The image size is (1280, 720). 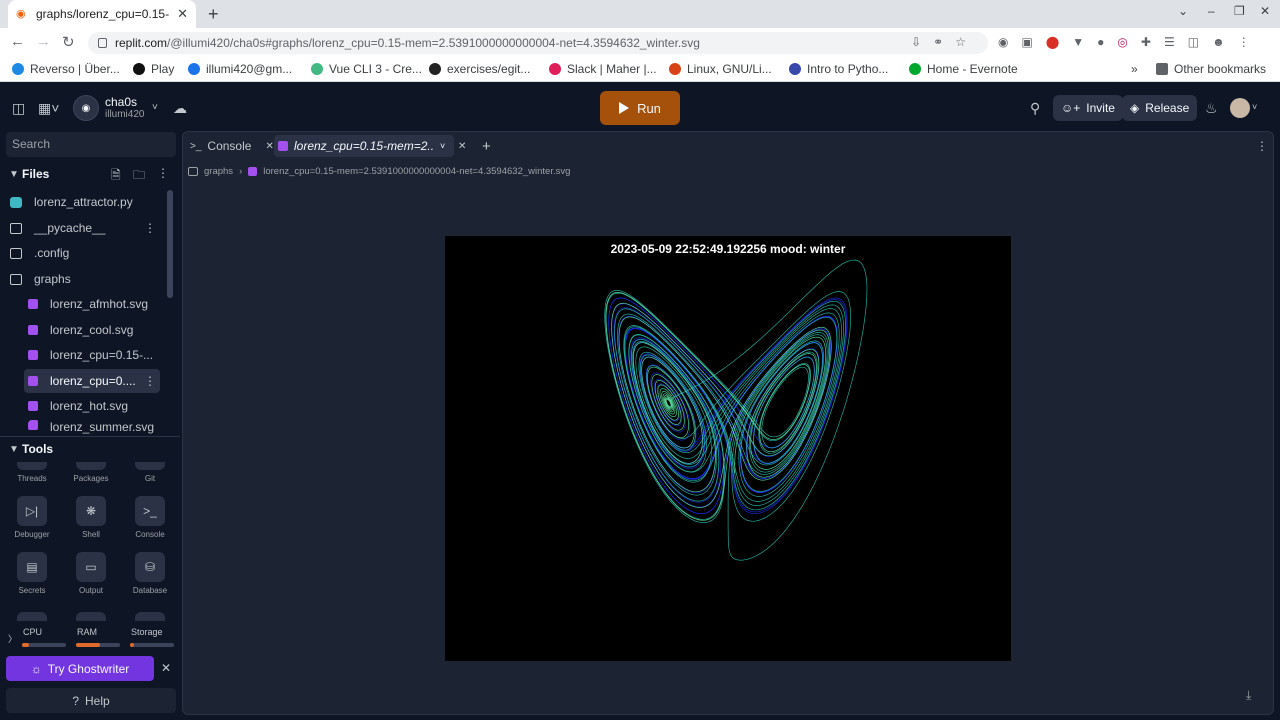 I want to click on new-folder-icon: 🗀, so click(x=139, y=176).